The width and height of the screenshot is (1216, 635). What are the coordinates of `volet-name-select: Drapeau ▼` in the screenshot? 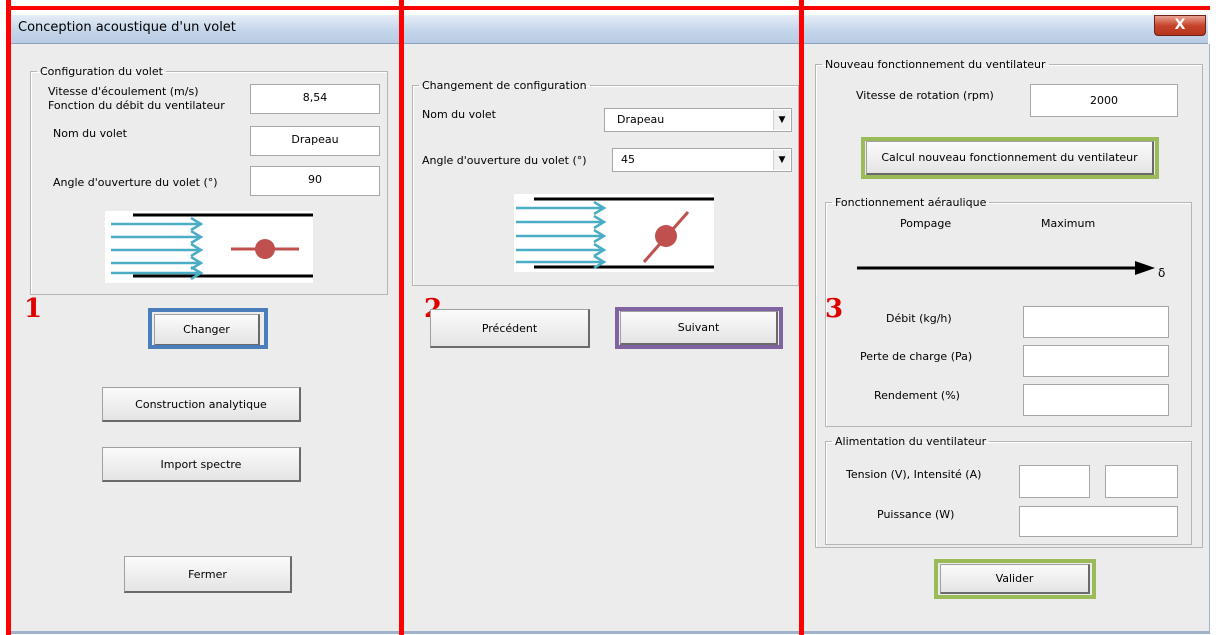 It's located at (698, 120).